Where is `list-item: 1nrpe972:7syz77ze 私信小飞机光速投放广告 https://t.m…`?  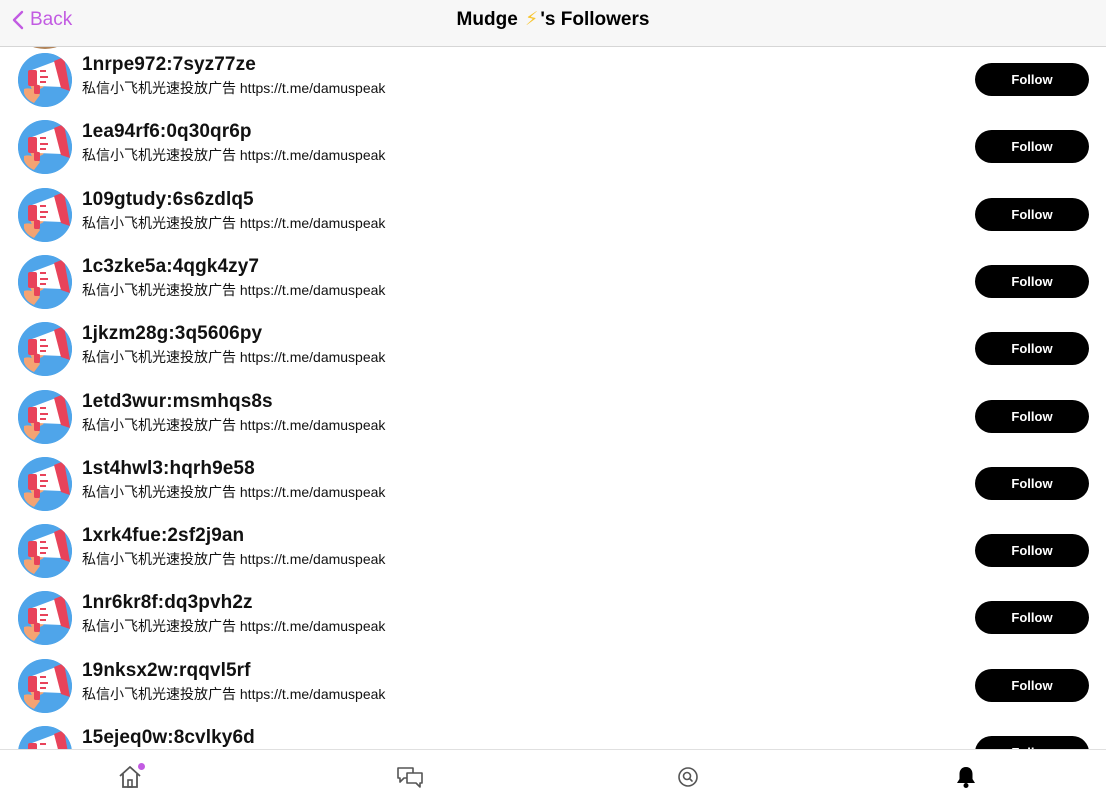 list-item: 1nrpe972:7syz77ze 私信小飞机光速投放广告 https://t.m… is located at coordinates (553, 80).